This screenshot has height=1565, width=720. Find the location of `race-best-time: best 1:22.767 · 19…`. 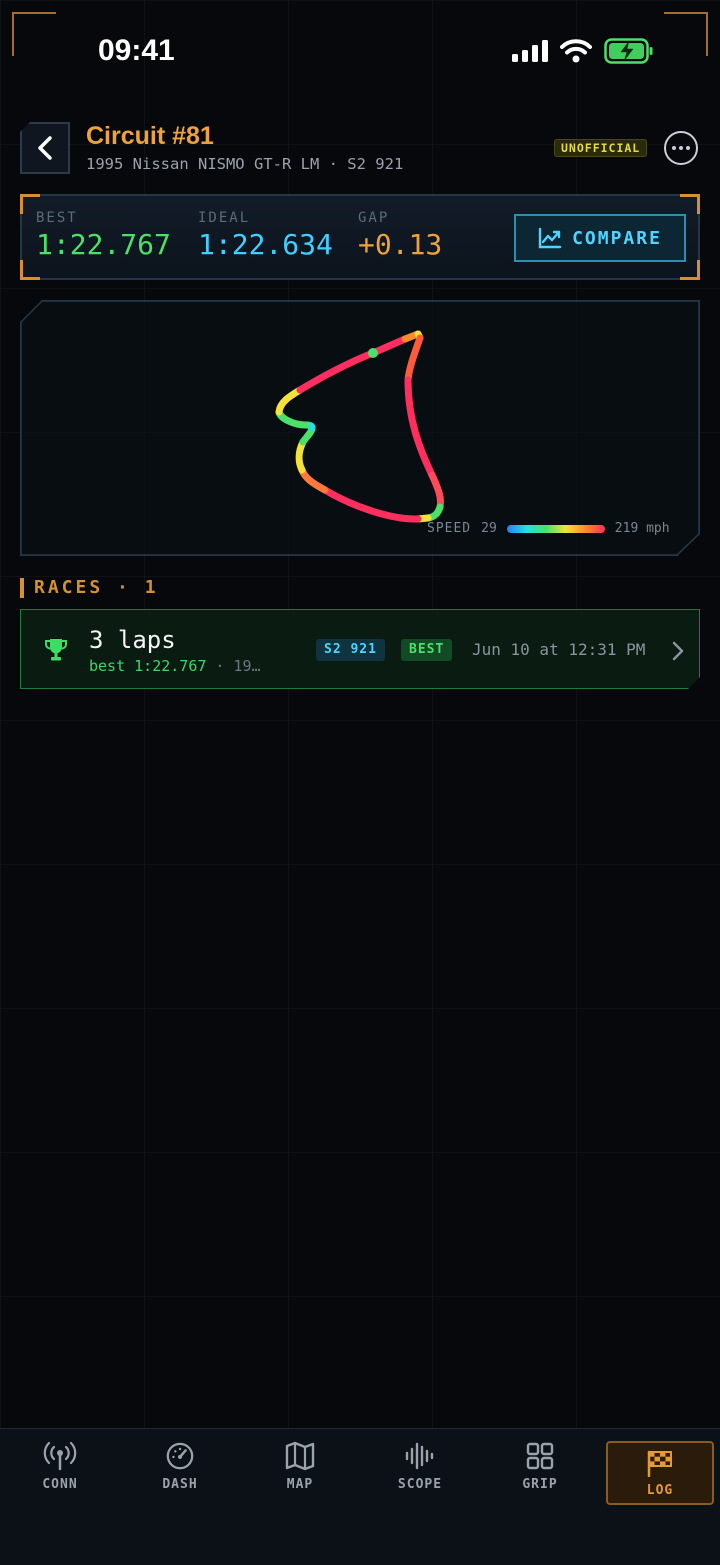

race-best-time: best 1:22.767 · 19… is located at coordinates (175, 666).